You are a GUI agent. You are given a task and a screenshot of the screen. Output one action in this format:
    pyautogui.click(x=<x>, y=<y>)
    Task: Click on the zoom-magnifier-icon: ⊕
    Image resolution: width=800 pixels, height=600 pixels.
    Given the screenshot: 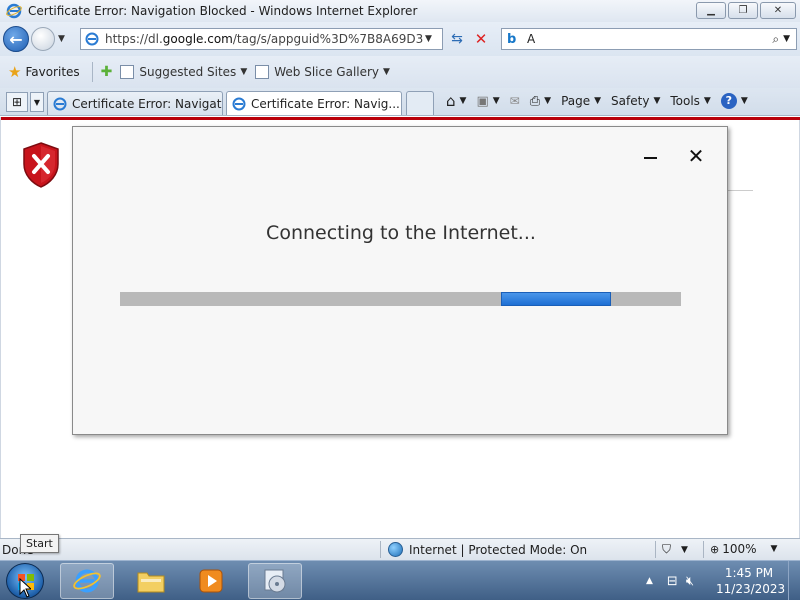 What is the action you would take?
    pyautogui.click(x=715, y=549)
    